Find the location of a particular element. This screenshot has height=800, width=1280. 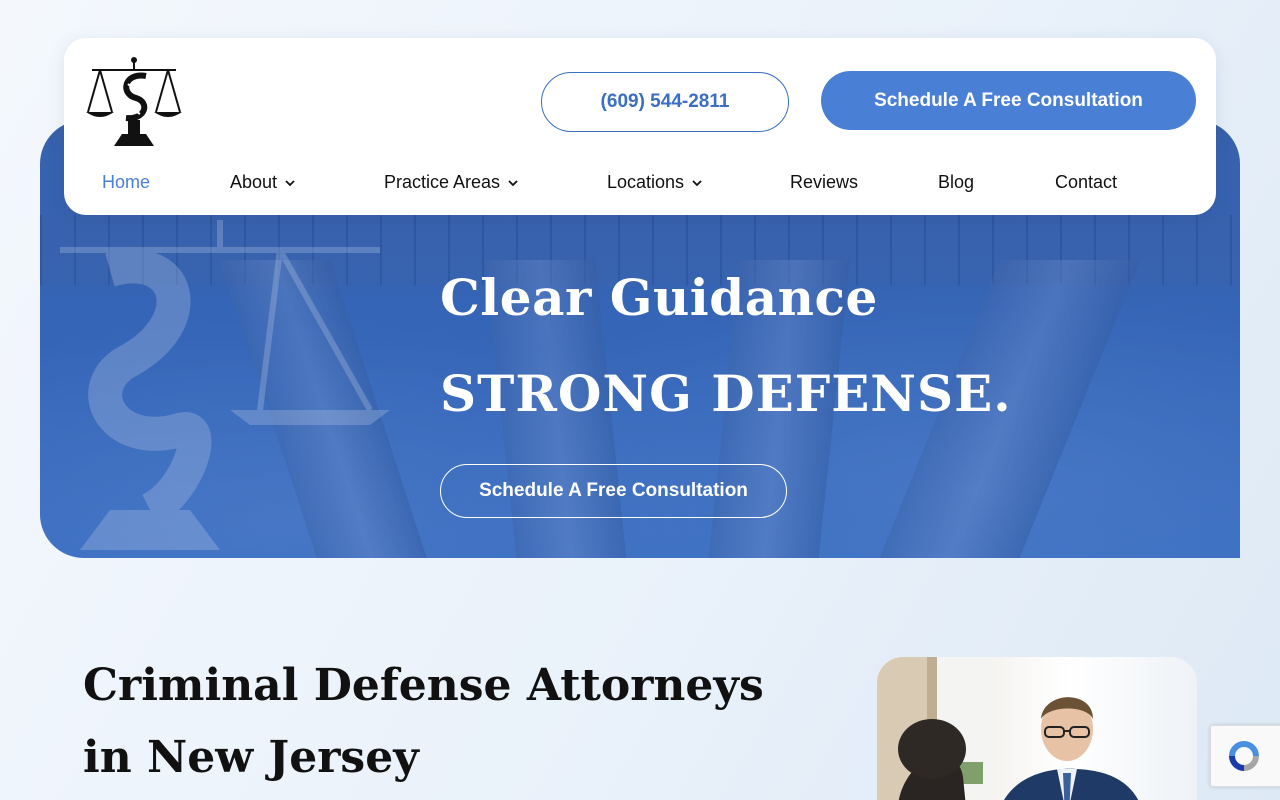

nav-item-label: Blog is located at coordinates (956, 182).